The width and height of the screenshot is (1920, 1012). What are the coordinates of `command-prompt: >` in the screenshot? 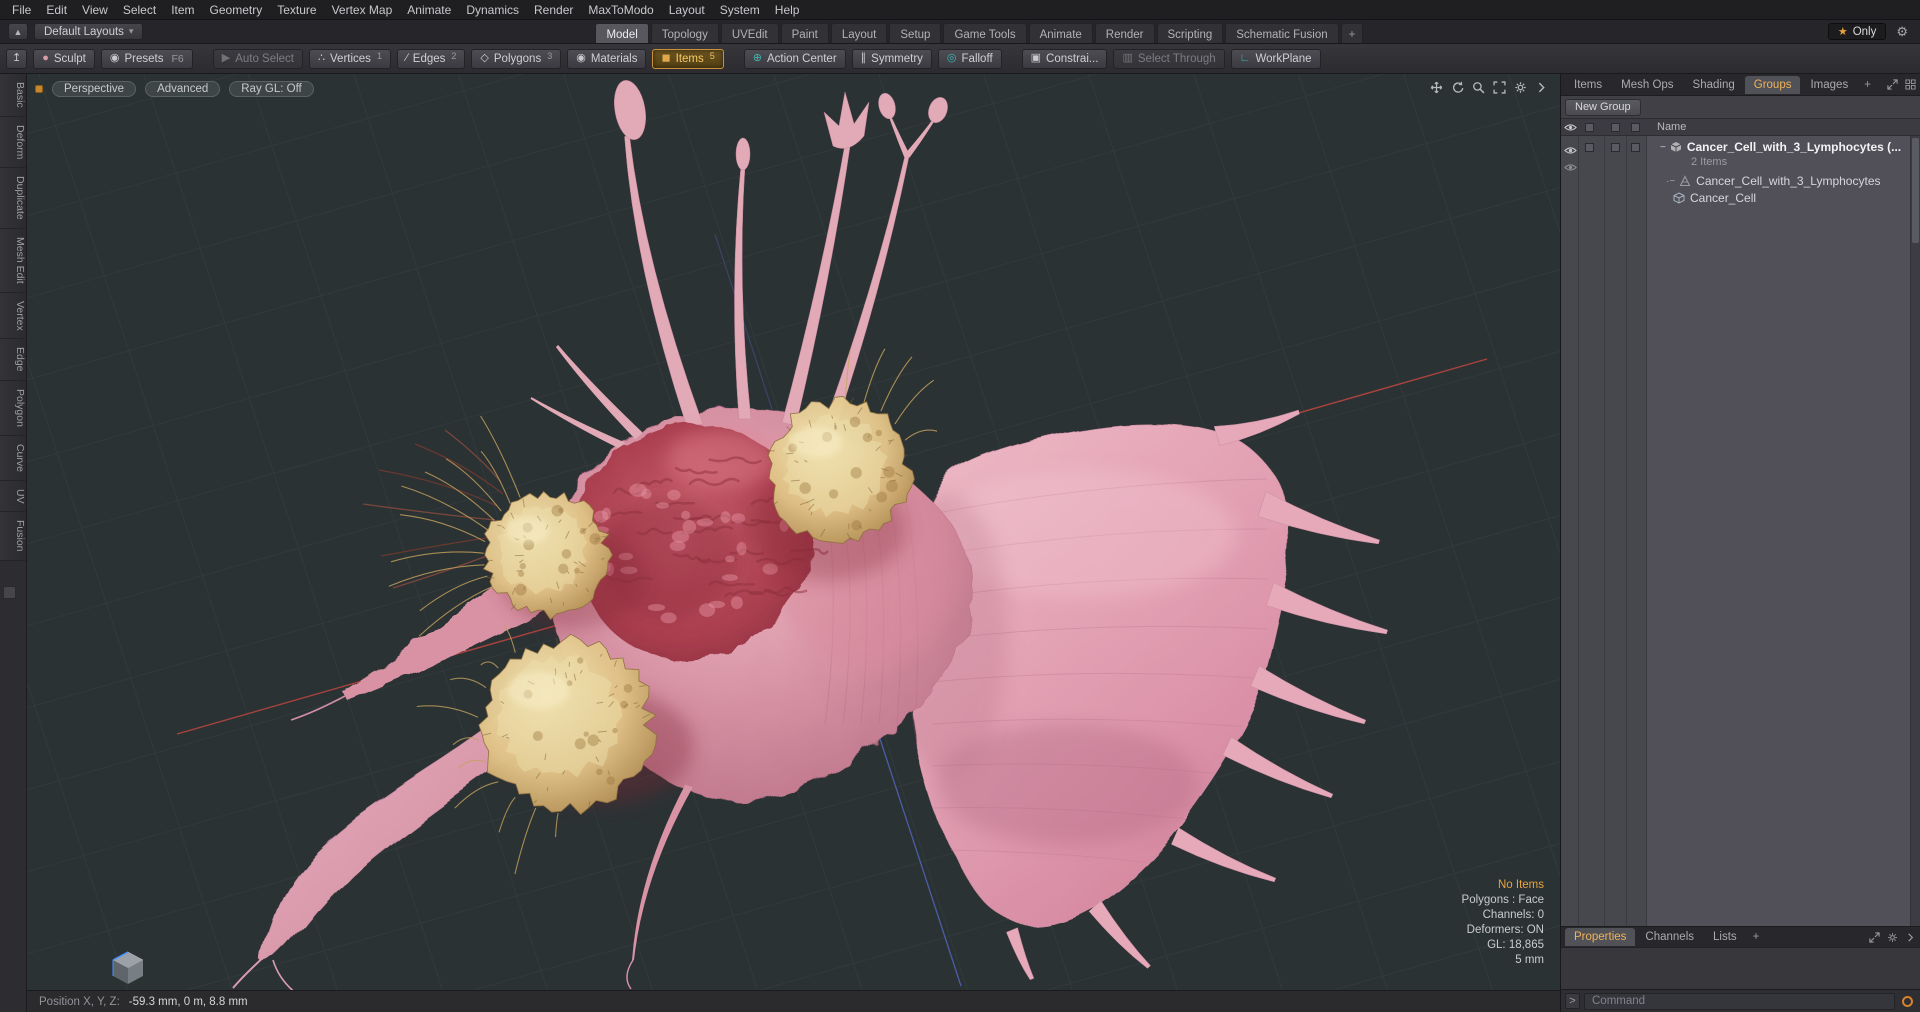 It's located at (1572, 1001).